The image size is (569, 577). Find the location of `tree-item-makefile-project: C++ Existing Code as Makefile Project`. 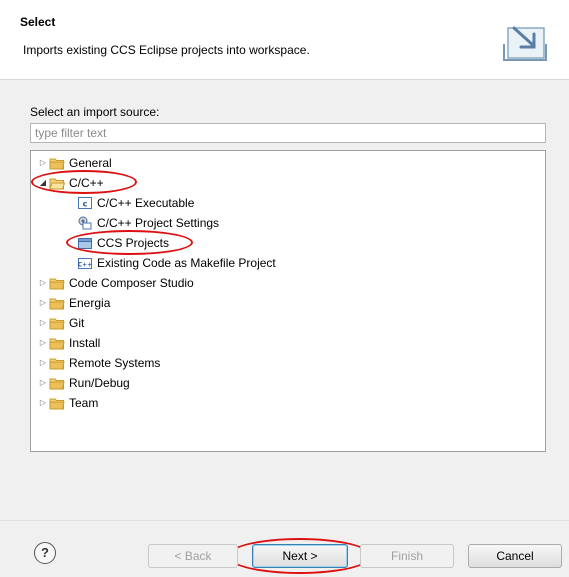

tree-item-makefile-project: C++ Existing Code as Makefile Project is located at coordinates (176, 263).